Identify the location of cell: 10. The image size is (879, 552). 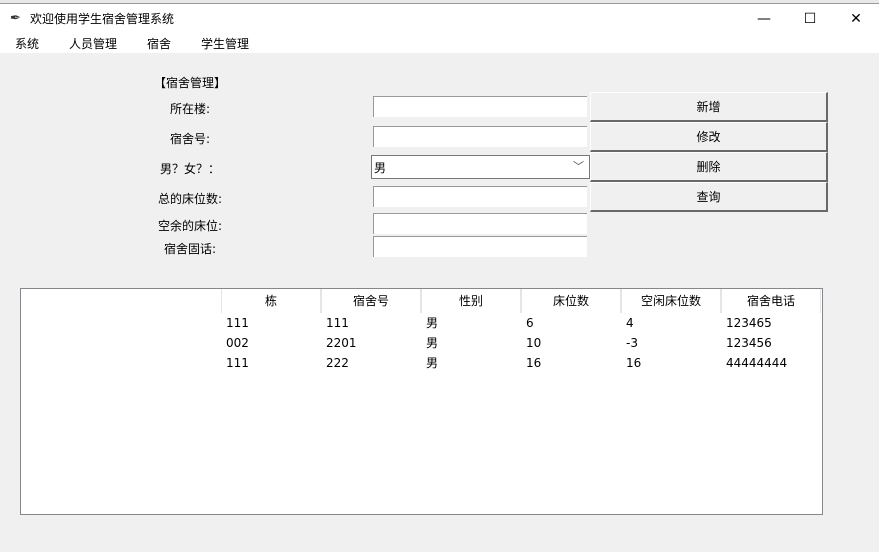
(534, 343).